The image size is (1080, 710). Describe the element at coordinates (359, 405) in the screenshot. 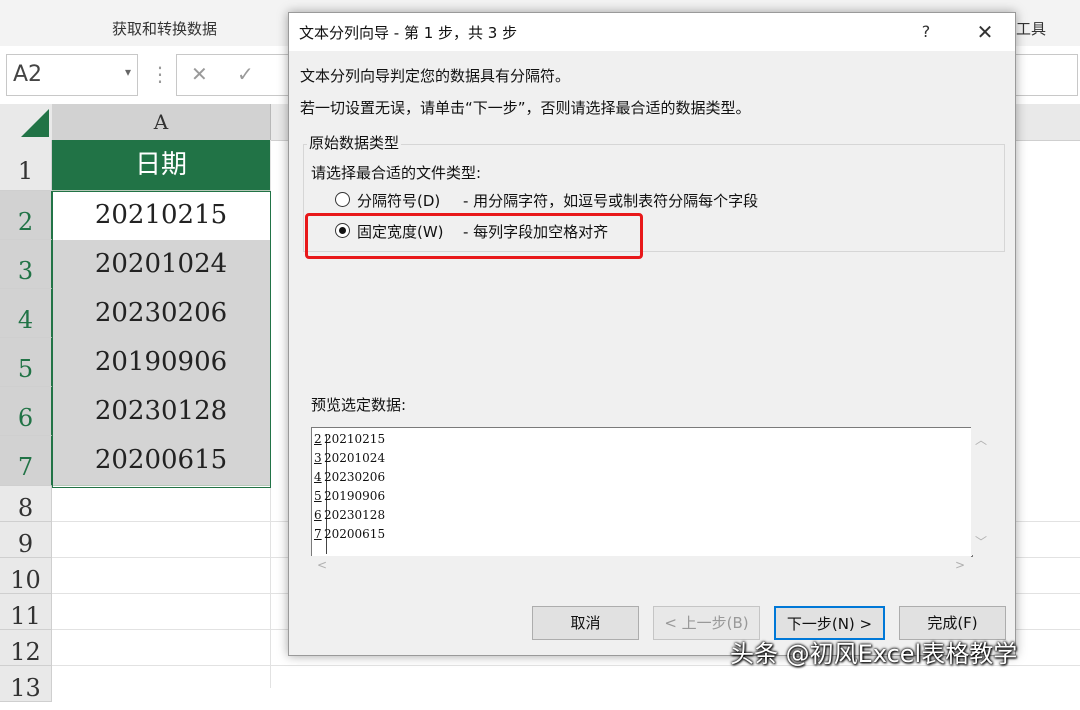

I see `preview-label: 预览选定数据:` at that location.